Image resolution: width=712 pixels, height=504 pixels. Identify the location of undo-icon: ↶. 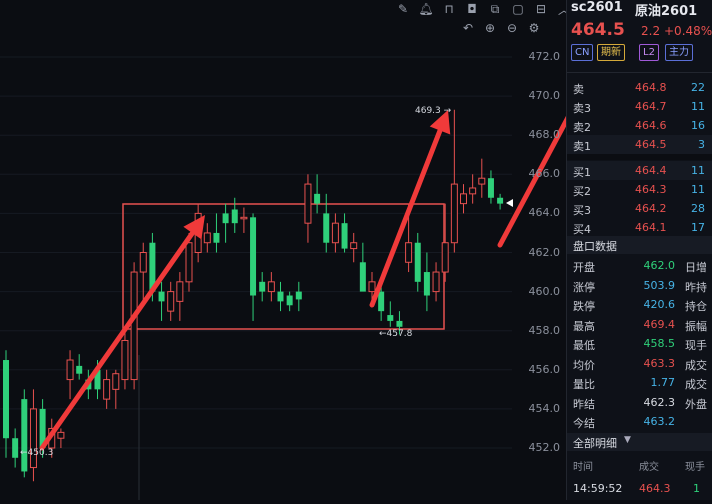
(468, 28).